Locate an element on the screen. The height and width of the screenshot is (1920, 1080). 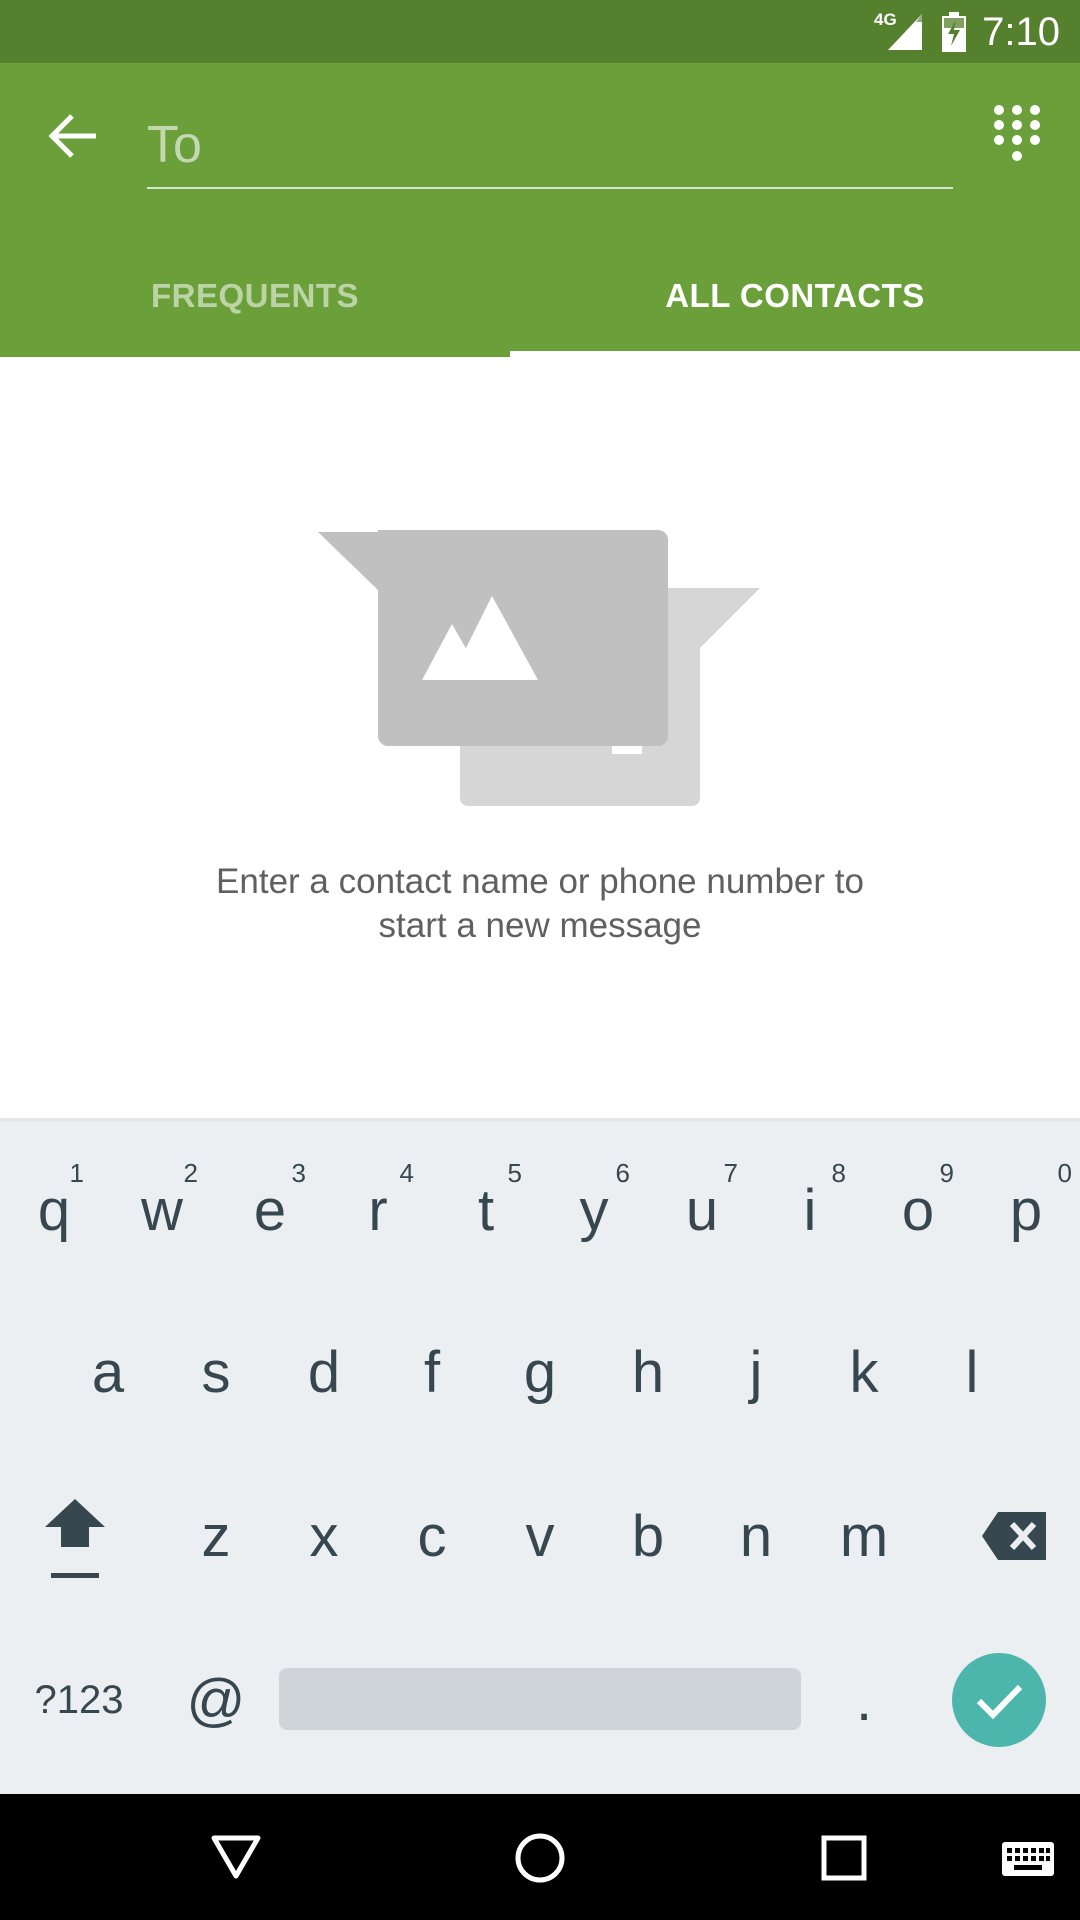
tab-frequents: FREQUENTS is located at coordinates (255, 296).